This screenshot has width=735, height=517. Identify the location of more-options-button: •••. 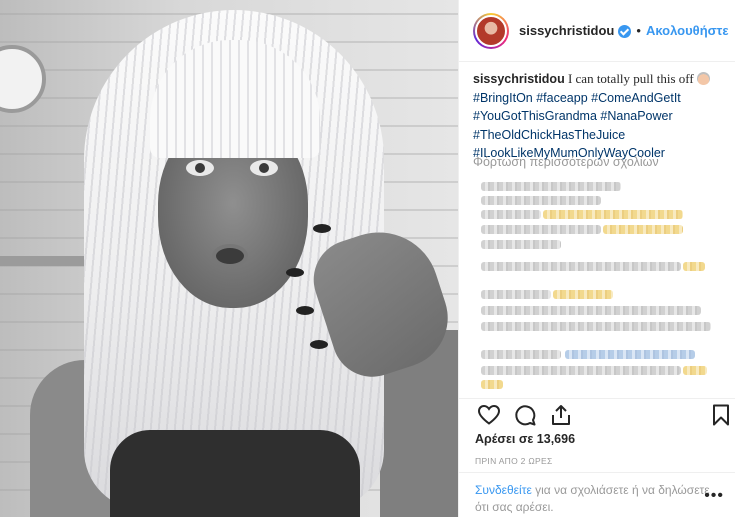
(714, 495).